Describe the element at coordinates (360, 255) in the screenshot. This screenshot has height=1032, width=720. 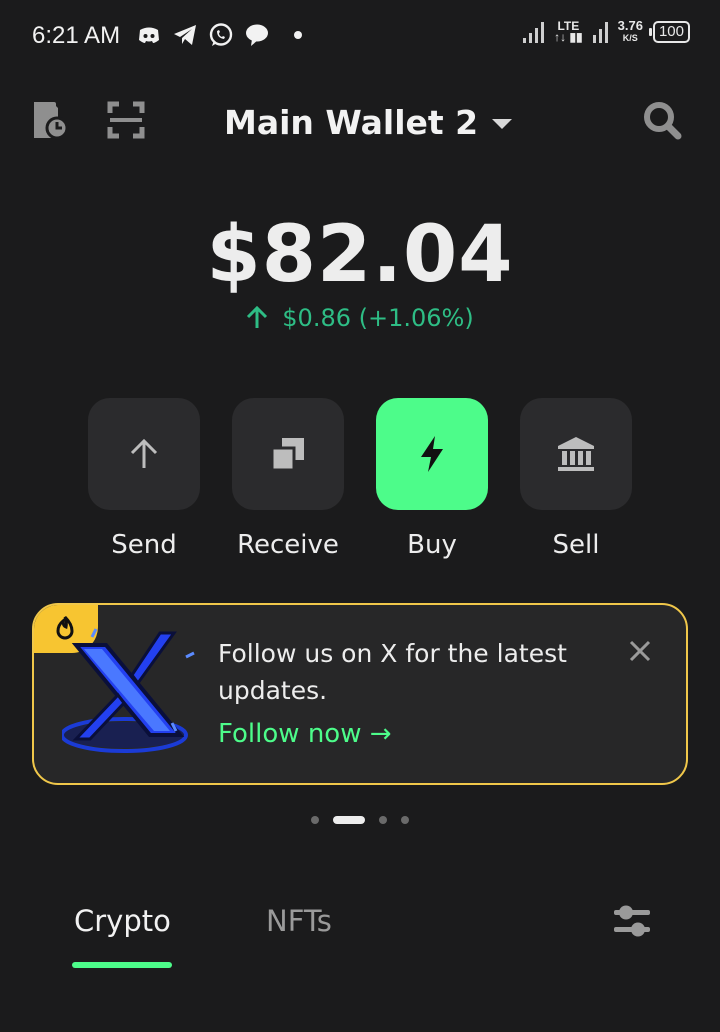
I see `total-balance: $82.04` at that location.